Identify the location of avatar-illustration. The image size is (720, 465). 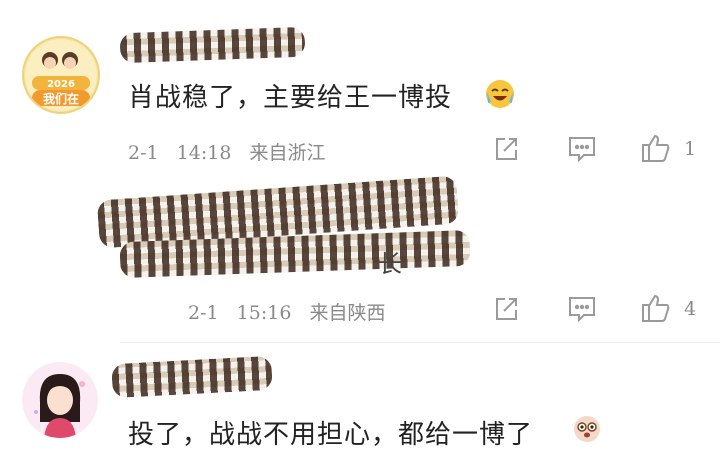
(60, 400).